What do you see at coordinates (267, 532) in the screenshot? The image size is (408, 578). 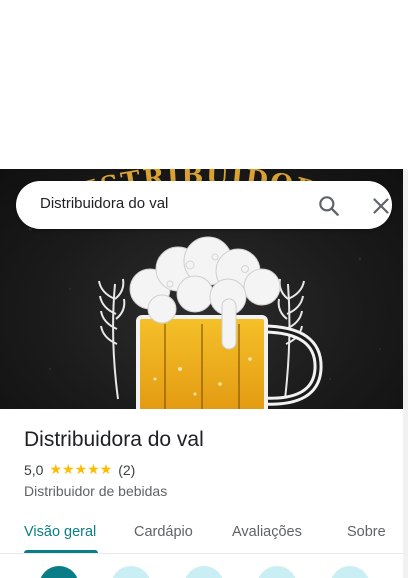 I see `tab-reviews: Avaliações` at bounding box center [267, 532].